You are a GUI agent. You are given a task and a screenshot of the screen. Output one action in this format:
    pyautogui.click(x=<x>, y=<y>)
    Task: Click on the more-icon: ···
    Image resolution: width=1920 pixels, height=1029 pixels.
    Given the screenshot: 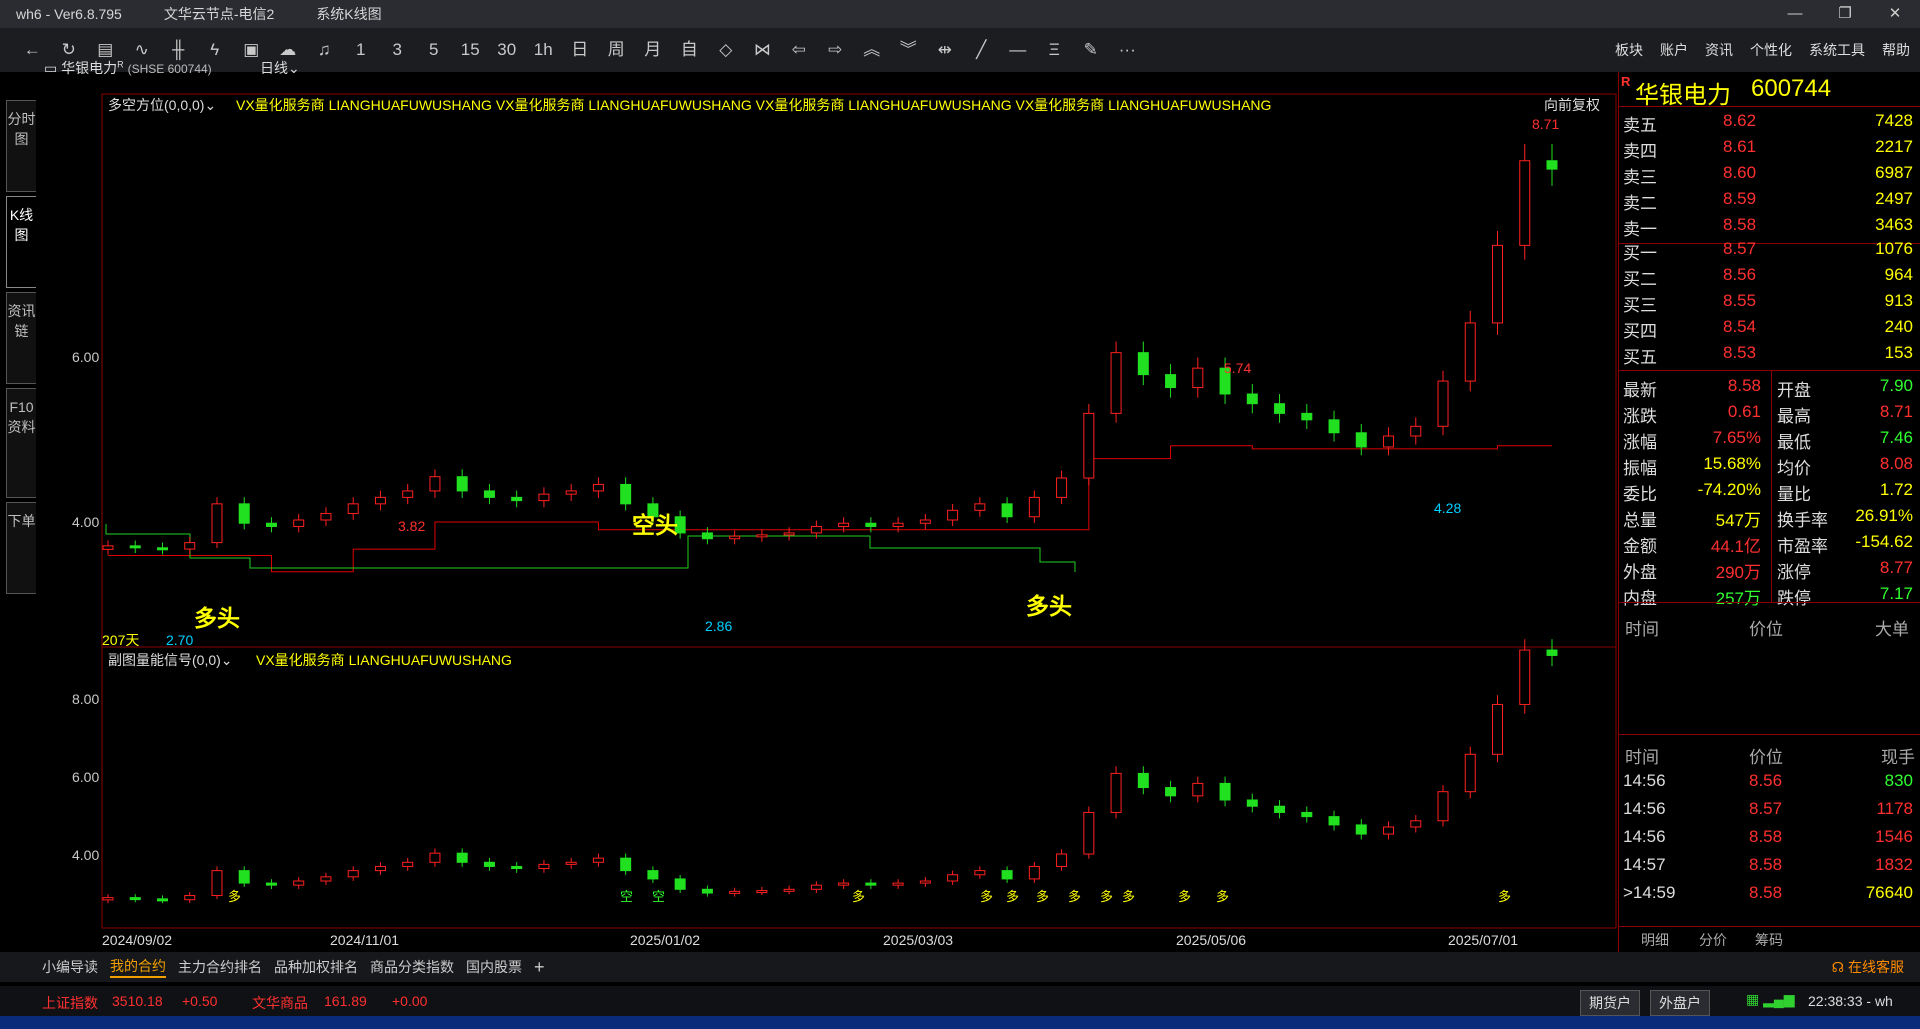 What is the action you would take?
    pyautogui.click(x=1127, y=50)
    